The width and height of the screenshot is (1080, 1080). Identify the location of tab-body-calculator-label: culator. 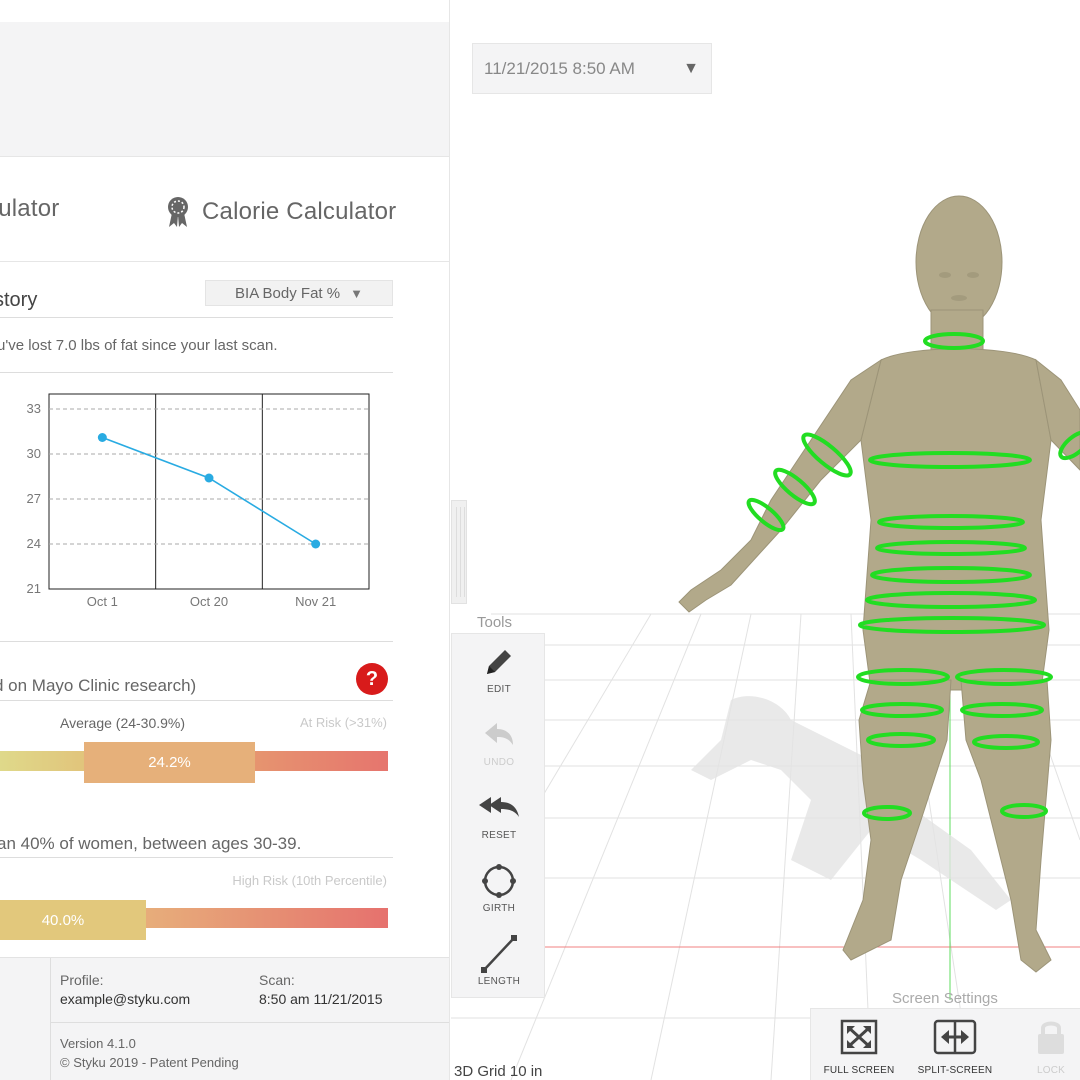
(30, 208).